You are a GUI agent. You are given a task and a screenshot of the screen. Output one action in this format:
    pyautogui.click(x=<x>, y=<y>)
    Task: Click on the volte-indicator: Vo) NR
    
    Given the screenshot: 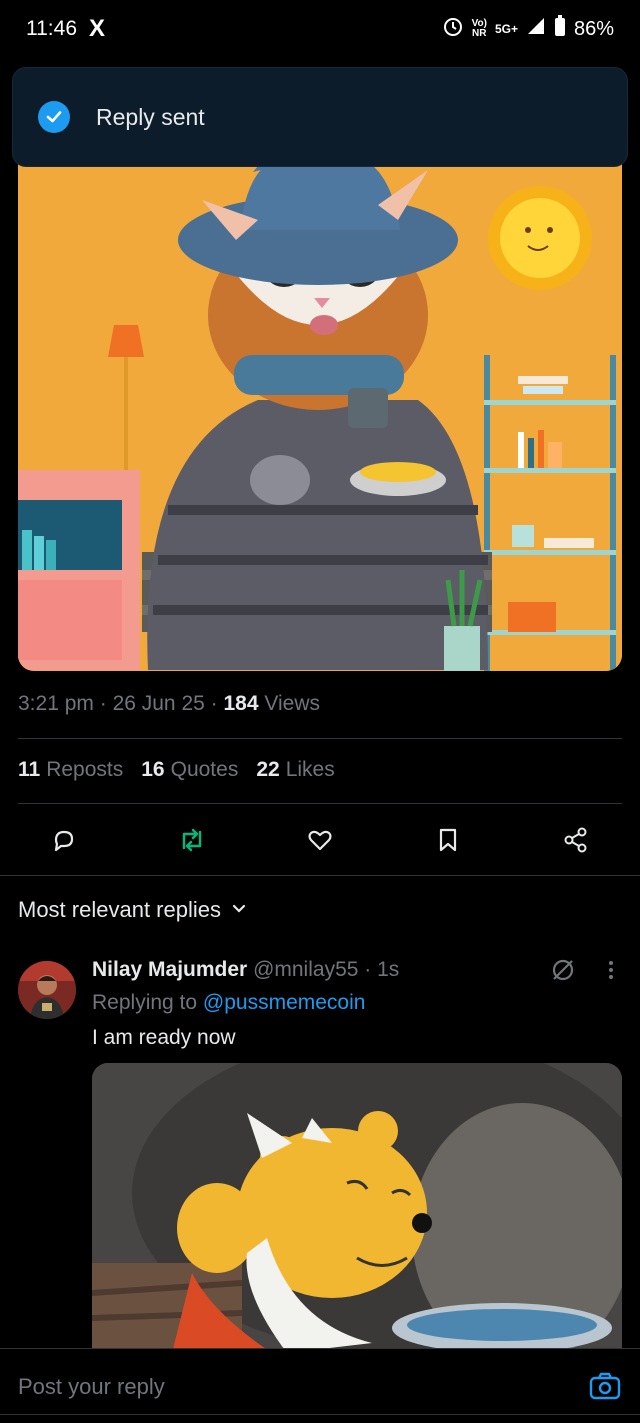 What is the action you would take?
    pyautogui.click(x=479, y=28)
    